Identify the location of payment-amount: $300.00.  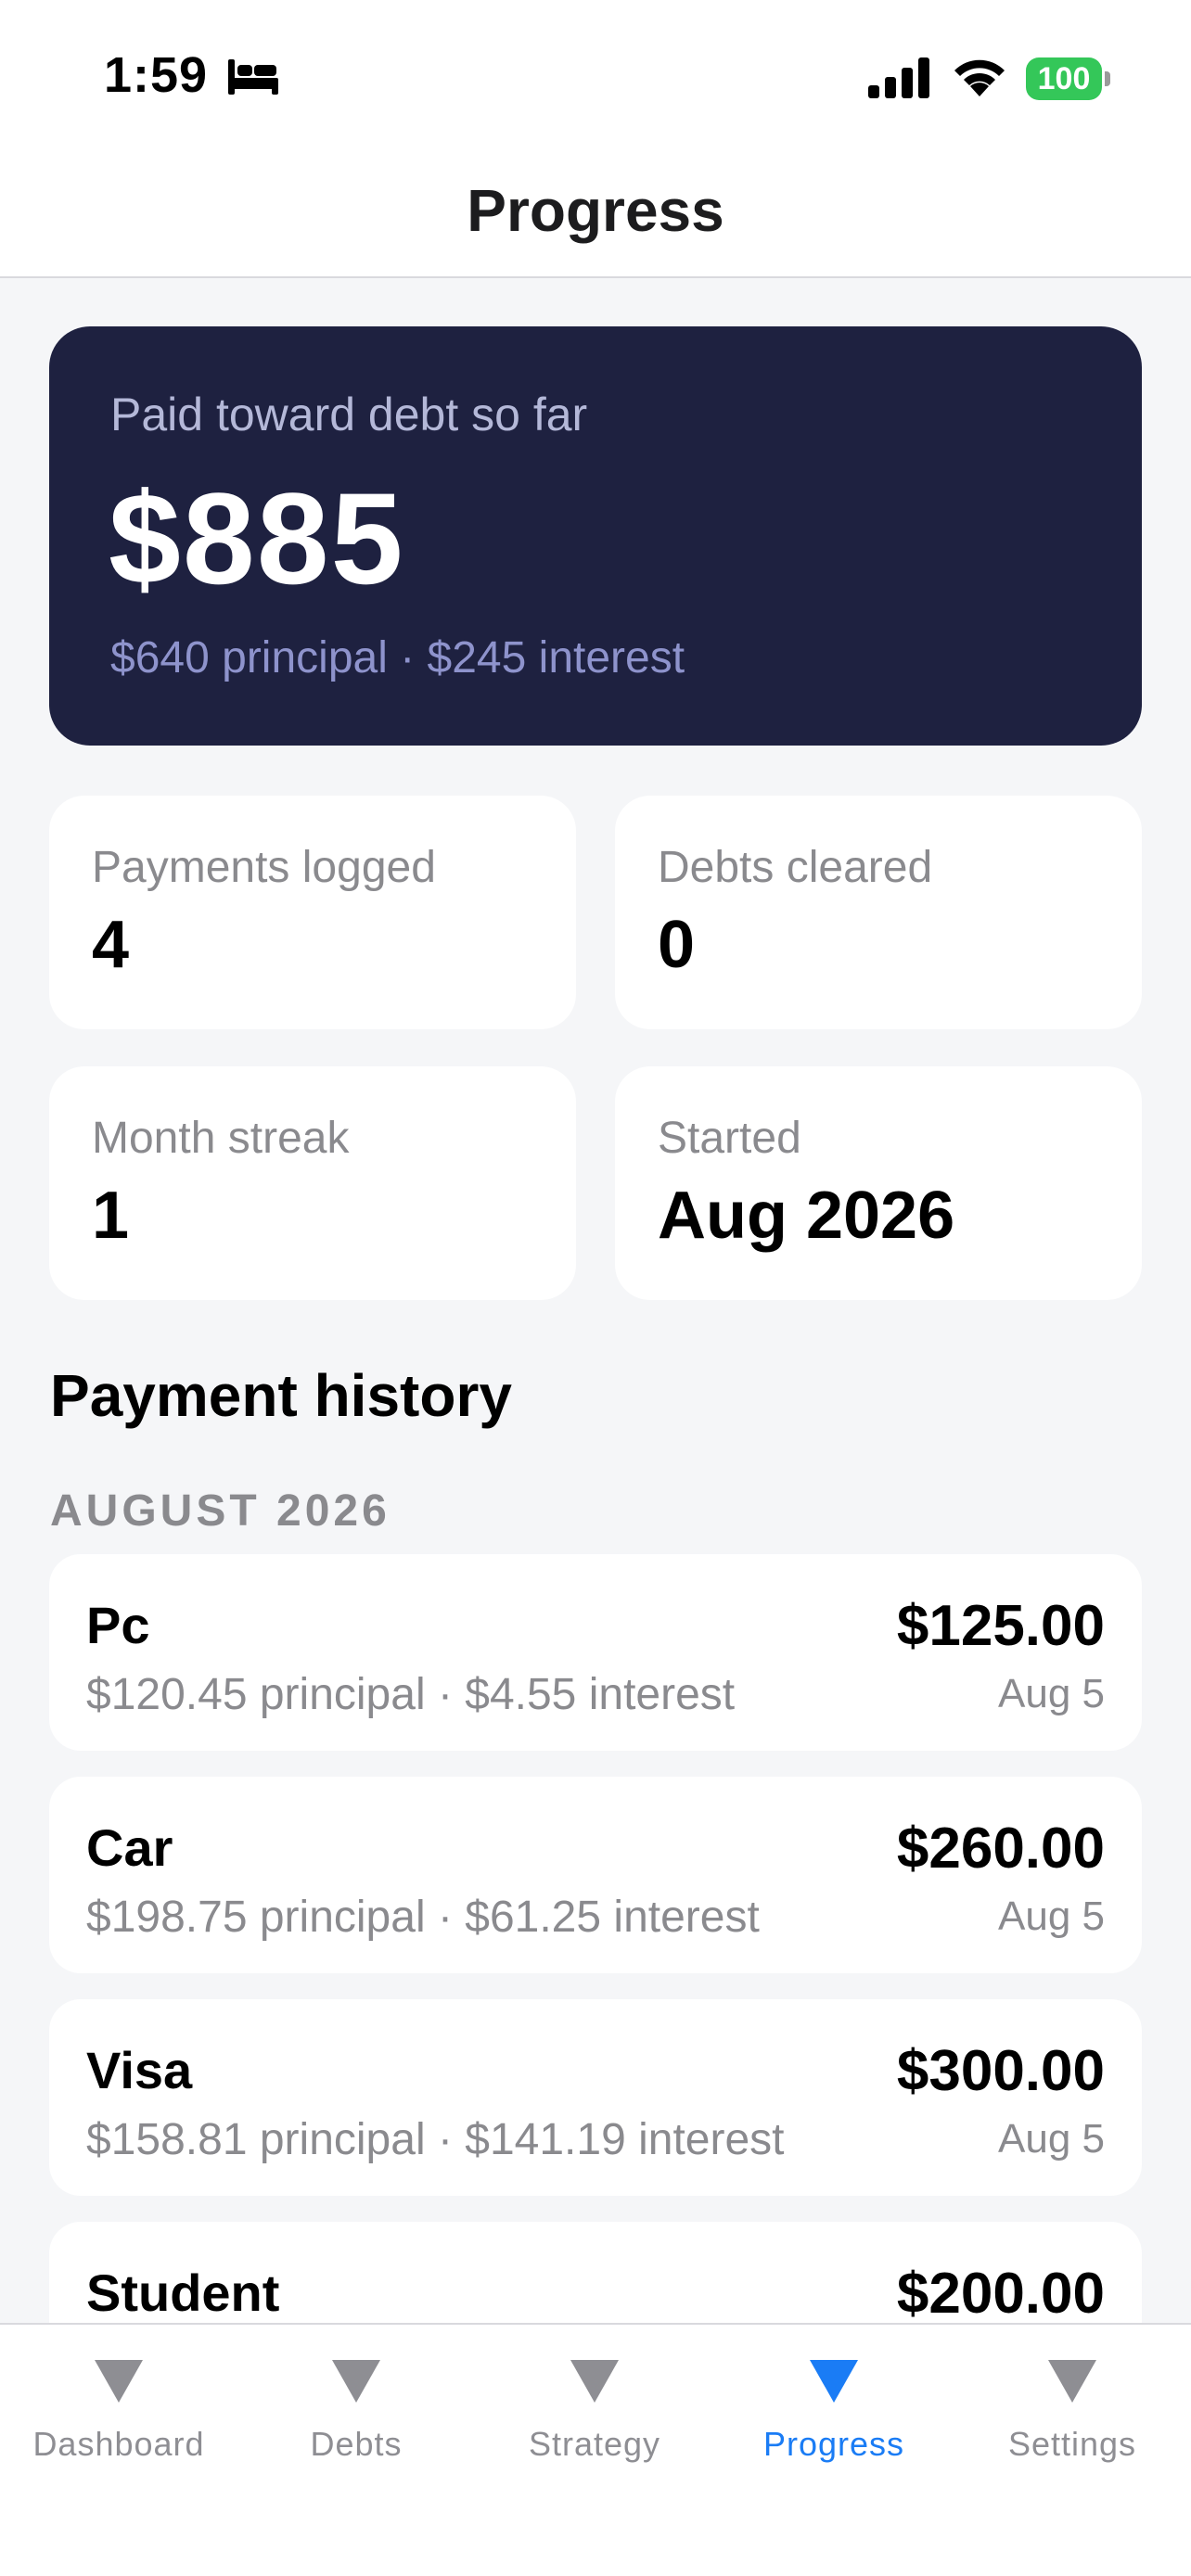
(1000, 2071).